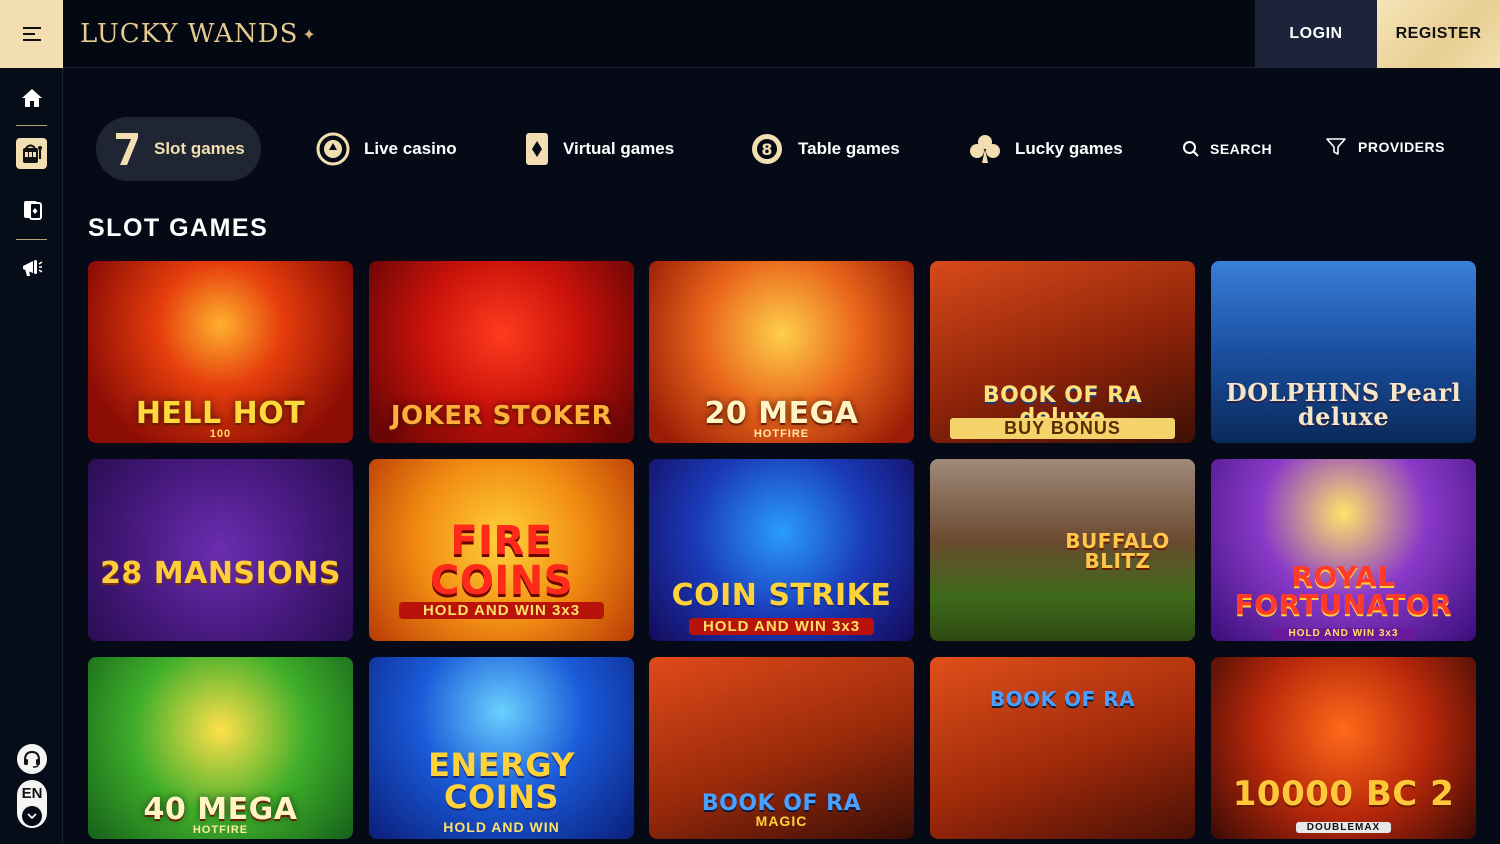 The width and height of the screenshot is (1500, 844). I want to click on game-title: 20 MEGA, so click(781, 413).